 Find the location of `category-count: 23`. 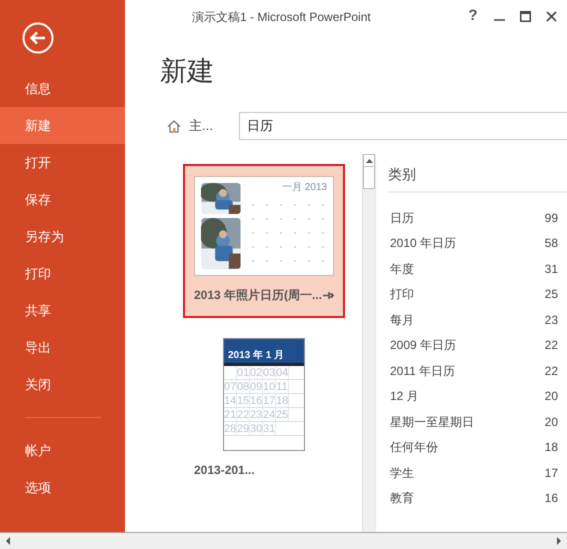

category-count: 23 is located at coordinates (551, 320).